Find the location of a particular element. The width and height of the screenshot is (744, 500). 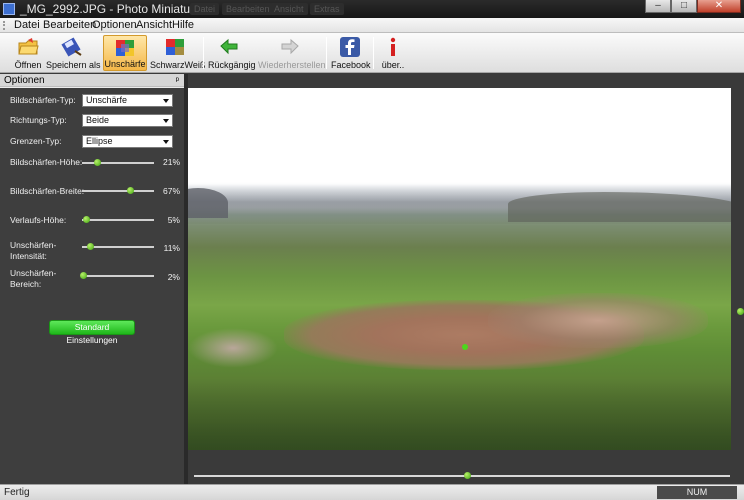

blur-range-label: Unschärfen- Bereich: is located at coordinates (33, 278).